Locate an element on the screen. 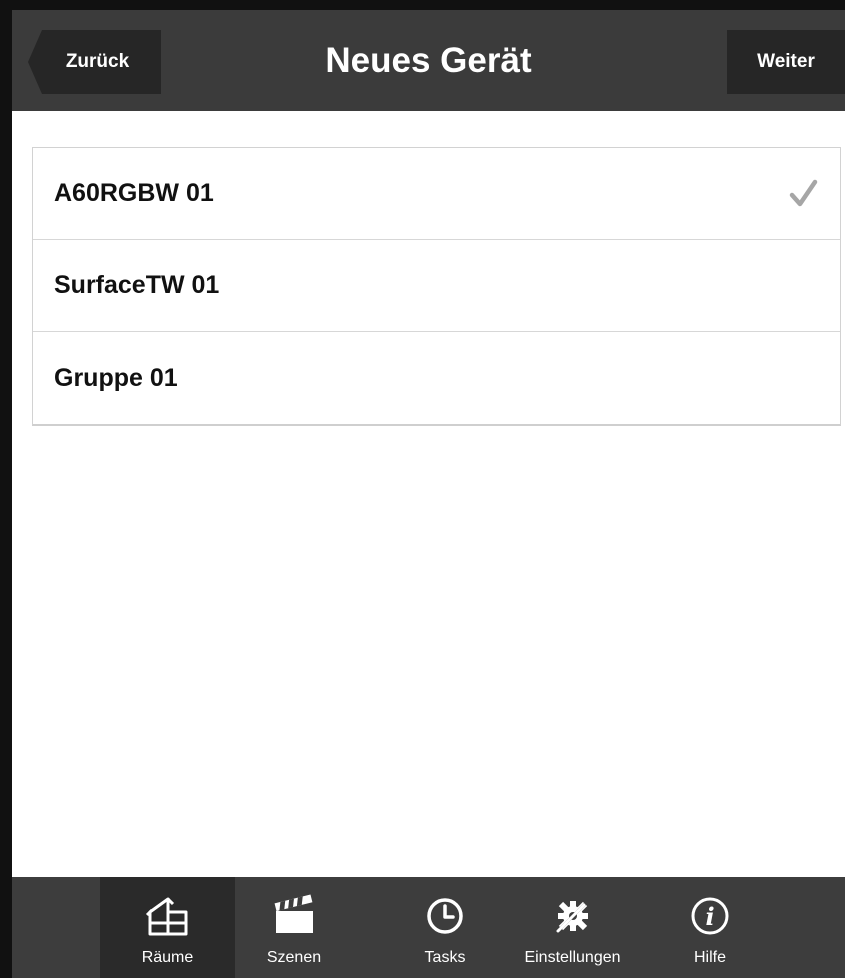 Image resolution: width=845 pixels, height=978 pixels. tab-einstellungen: Einstellungen is located at coordinates (572, 927).